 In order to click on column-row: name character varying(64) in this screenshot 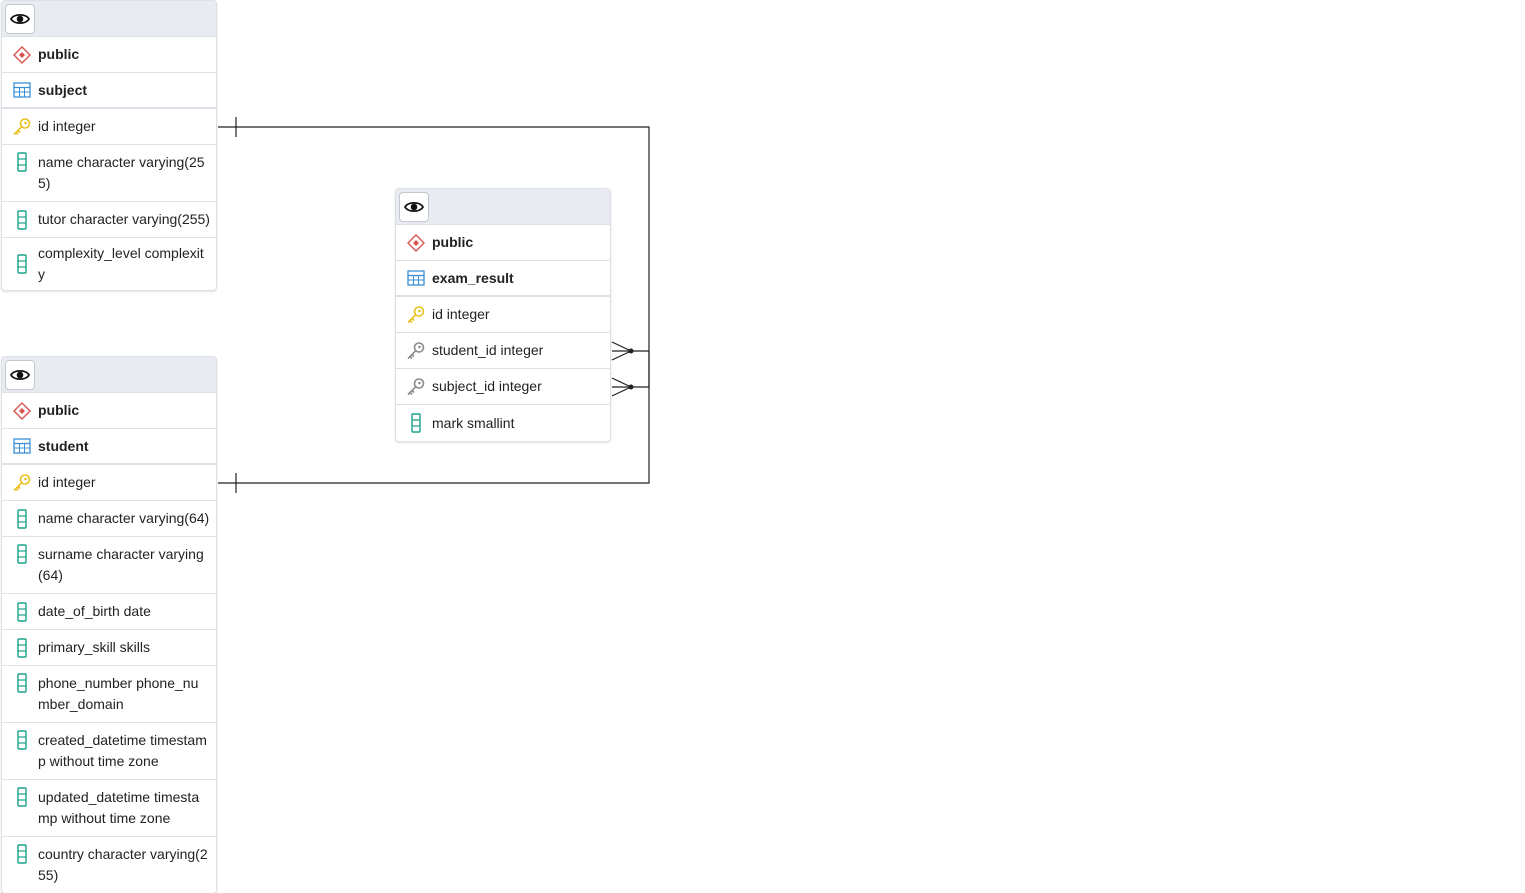, I will do `click(109, 519)`.